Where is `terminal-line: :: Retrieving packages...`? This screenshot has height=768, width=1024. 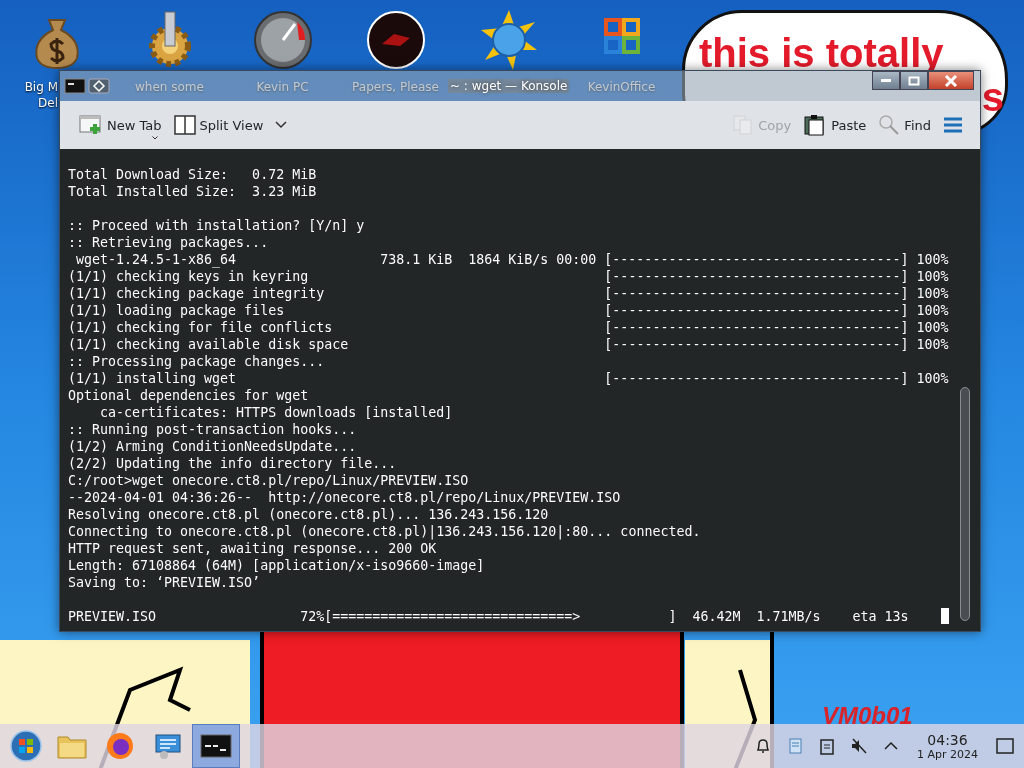
terminal-line: :: Retrieving packages... is located at coordinates (168, 242).